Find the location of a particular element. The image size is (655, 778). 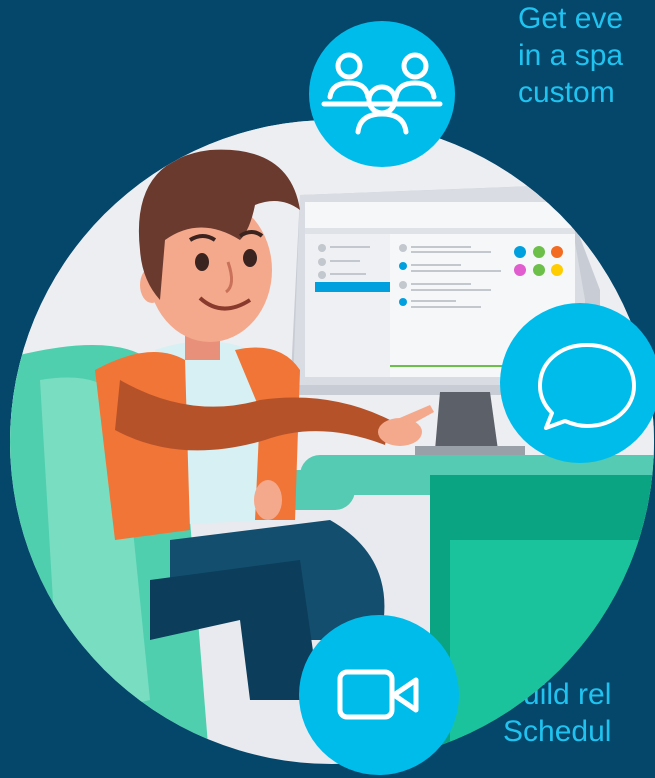

video-camera-icon is located at coordinates (379, 695).